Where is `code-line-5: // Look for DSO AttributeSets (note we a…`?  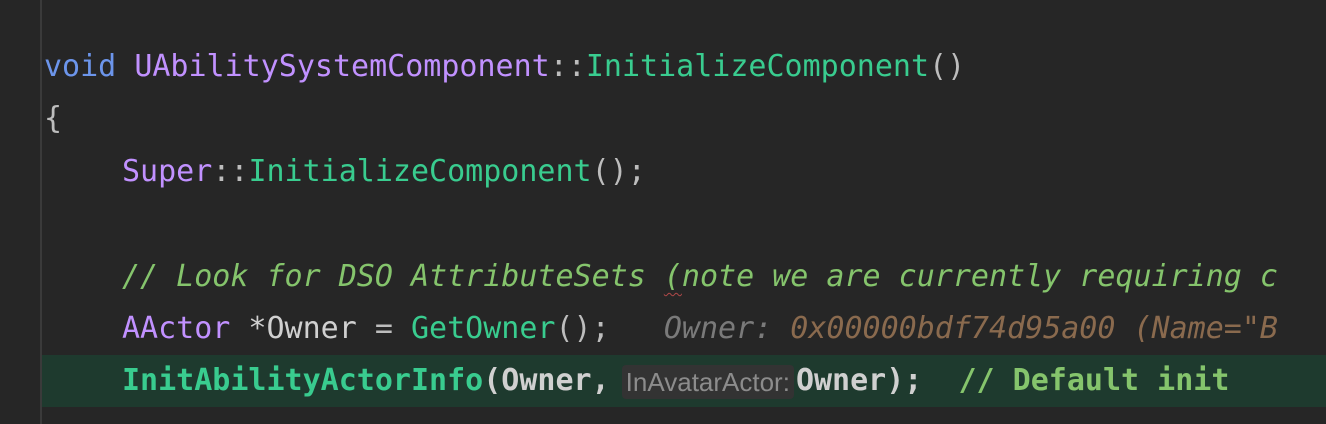 code-line-5: // Look for DSO AttributeSets (note we a… is located at coordinates (685, 277).